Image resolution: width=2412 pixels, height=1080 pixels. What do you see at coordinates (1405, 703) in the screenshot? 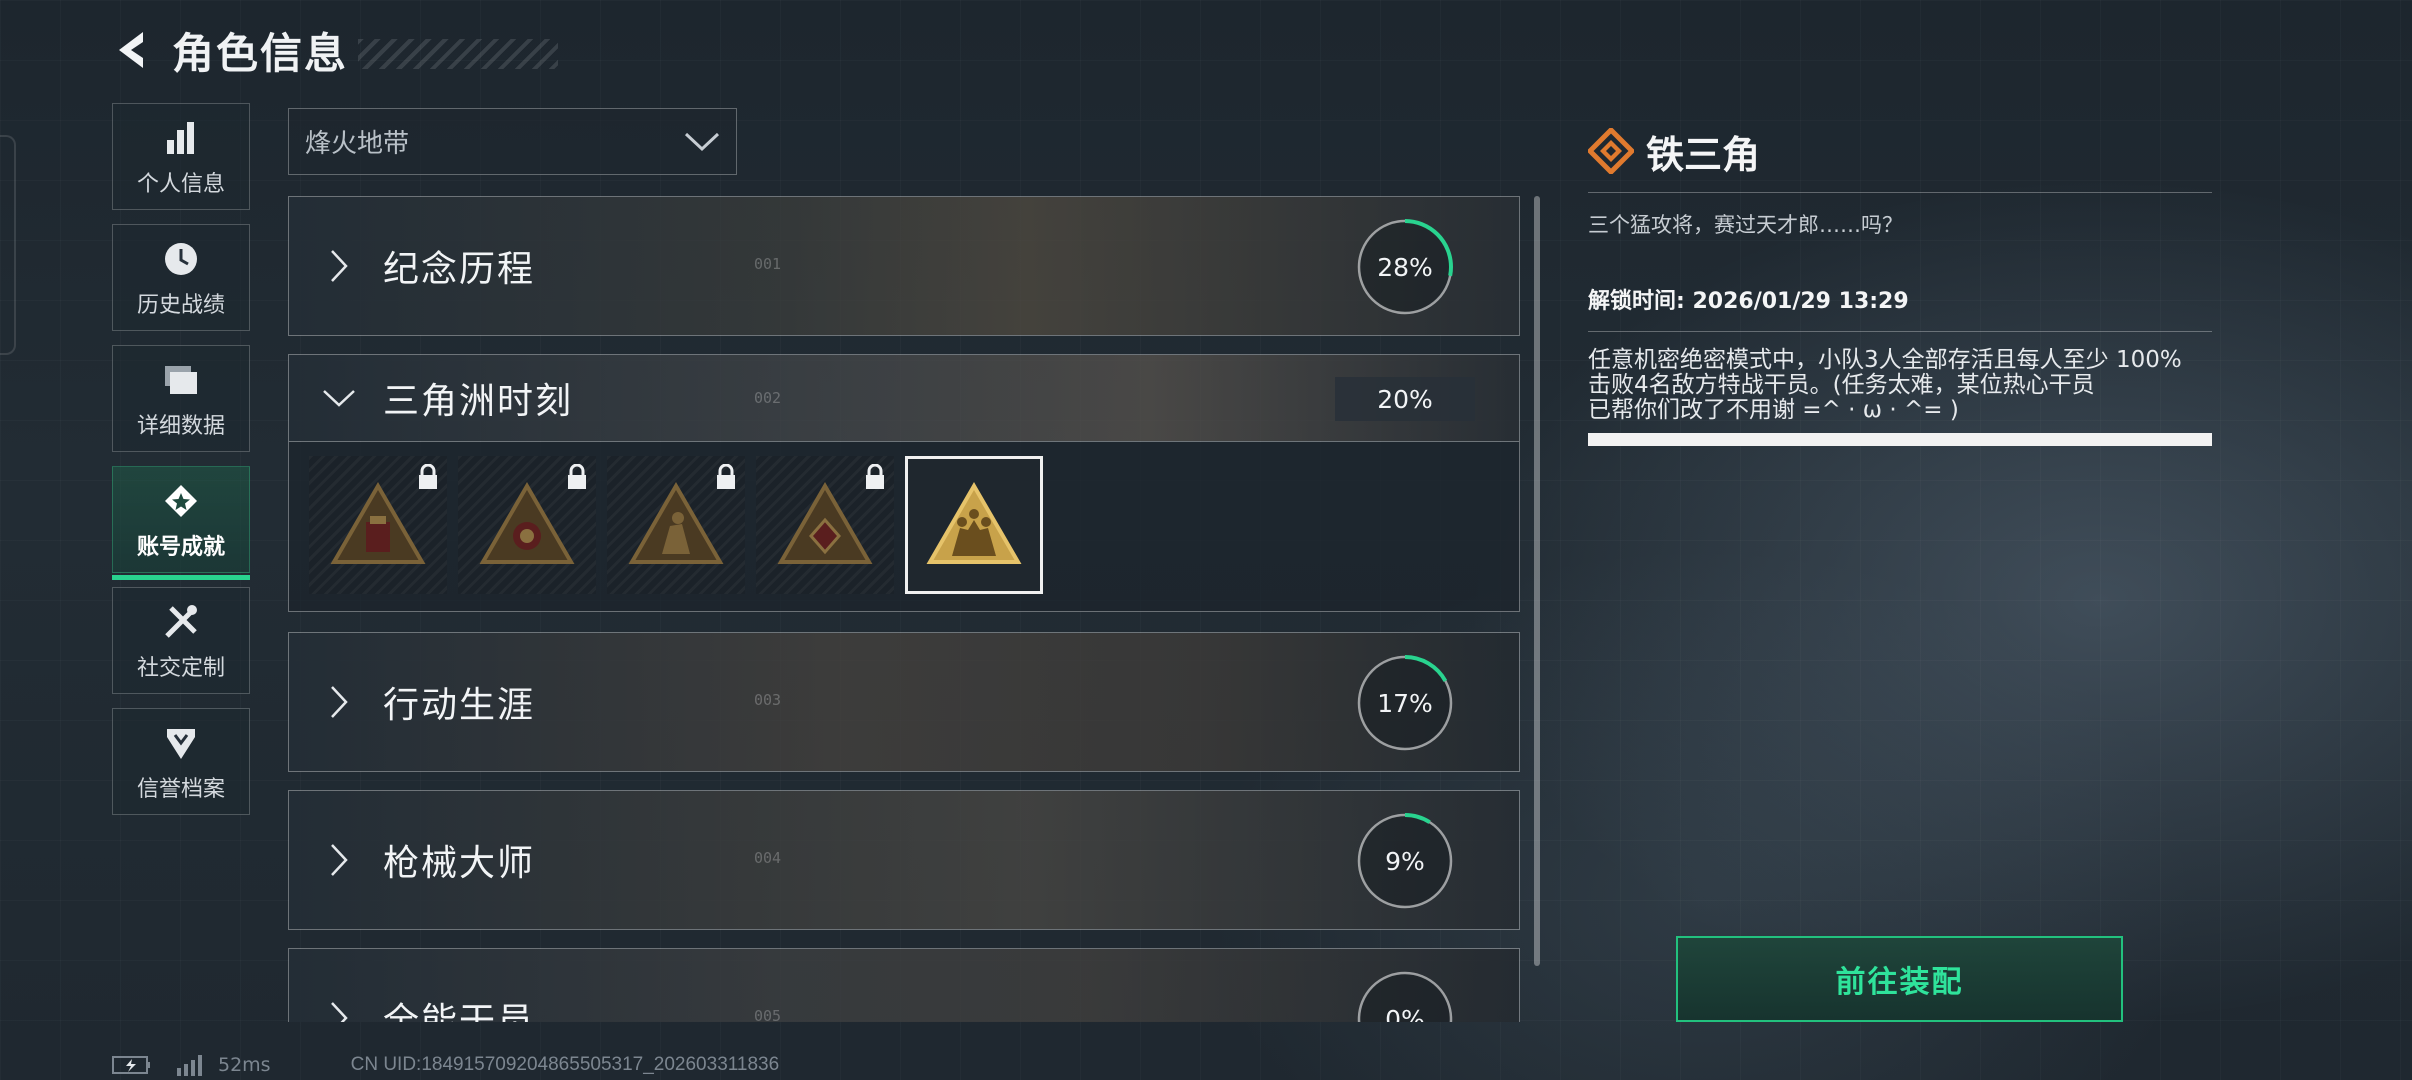
I see `category-percent: 17%` at bounding box center [1405, 703].